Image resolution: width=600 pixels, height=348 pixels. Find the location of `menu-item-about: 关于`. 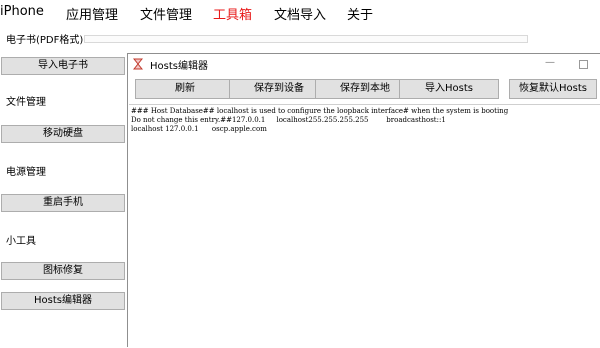

menu-item-about: 关于 is located at coordinates (360, 13).